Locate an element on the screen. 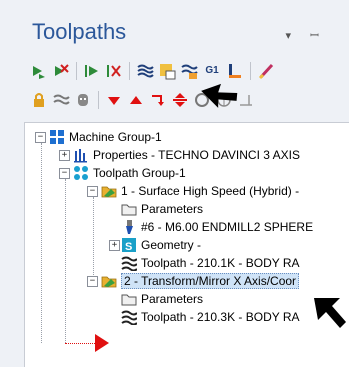 This screenshot has width=349, height=367. tree-node-op1-parameters: Parameters is located at coordinates (162, 209).